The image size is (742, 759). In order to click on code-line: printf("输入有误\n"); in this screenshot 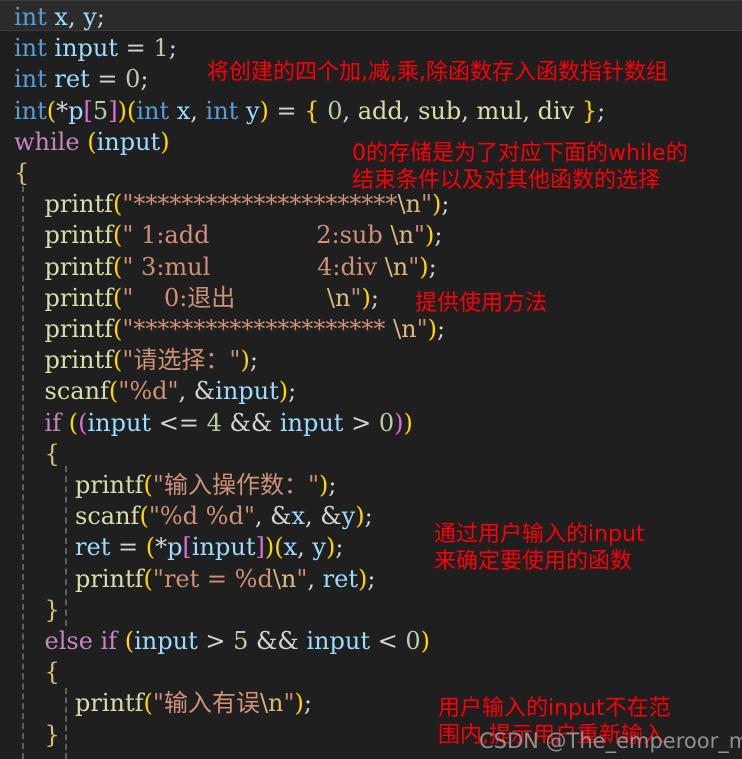, I will do `click(156, 703)`.